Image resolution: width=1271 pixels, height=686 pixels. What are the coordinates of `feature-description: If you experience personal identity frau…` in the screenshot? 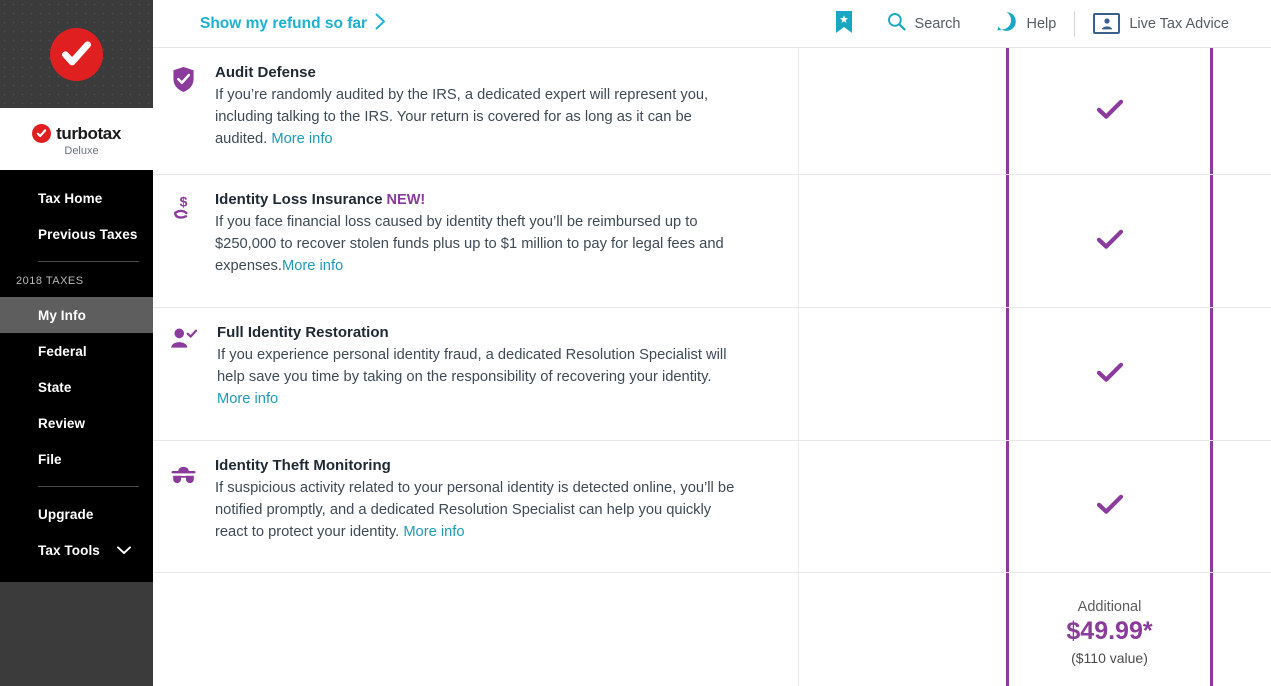 It's located at (474, 377).